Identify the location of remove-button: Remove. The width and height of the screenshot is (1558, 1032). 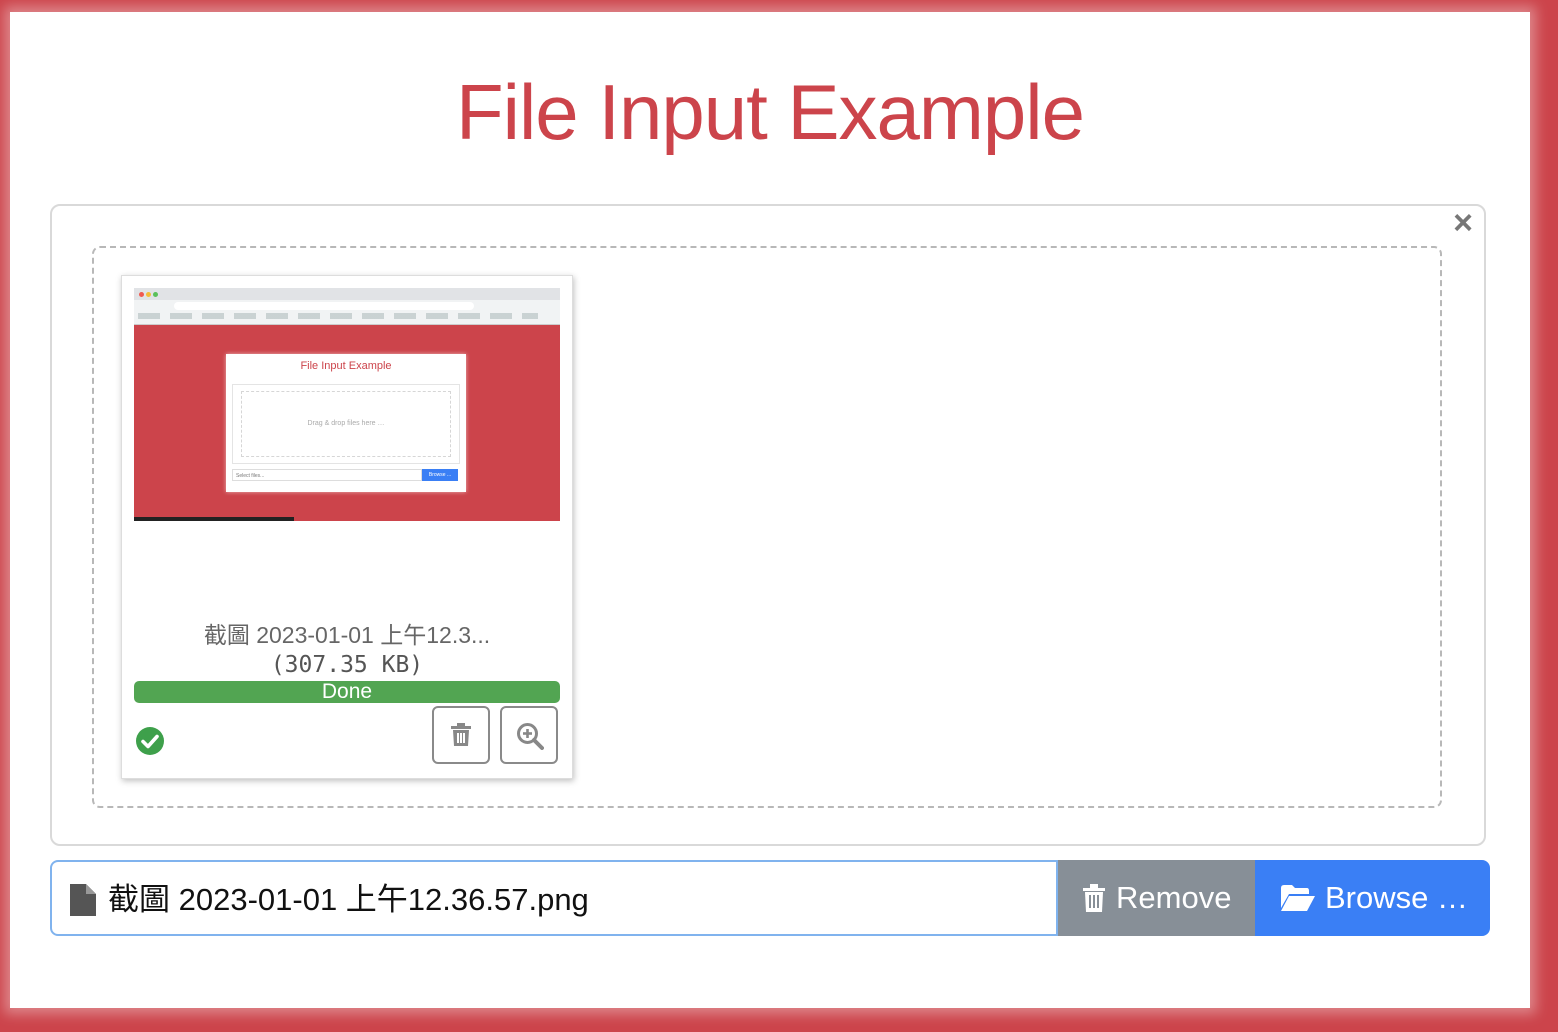
(1156, 898).